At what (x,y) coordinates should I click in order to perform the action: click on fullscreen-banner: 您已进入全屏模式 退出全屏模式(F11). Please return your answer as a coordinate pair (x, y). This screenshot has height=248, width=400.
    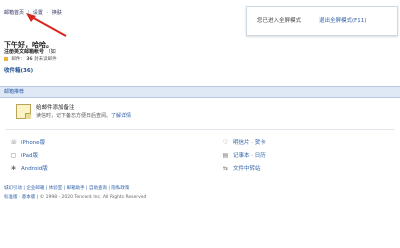
    Looking at the image, I should click on (322, 21).